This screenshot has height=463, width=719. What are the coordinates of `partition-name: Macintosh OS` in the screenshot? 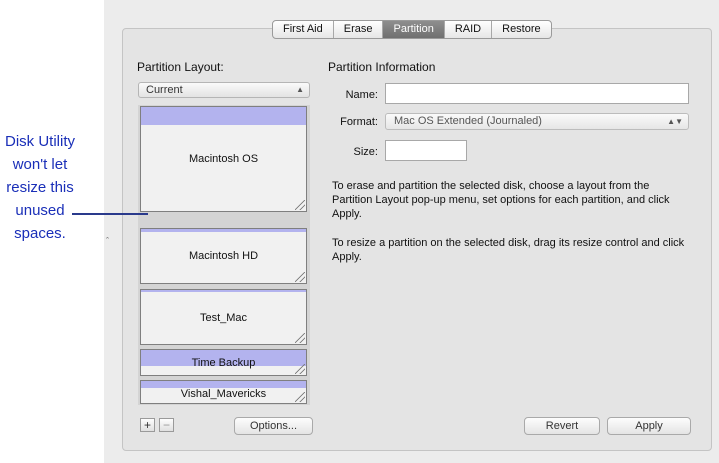 It's located at (223, 159).